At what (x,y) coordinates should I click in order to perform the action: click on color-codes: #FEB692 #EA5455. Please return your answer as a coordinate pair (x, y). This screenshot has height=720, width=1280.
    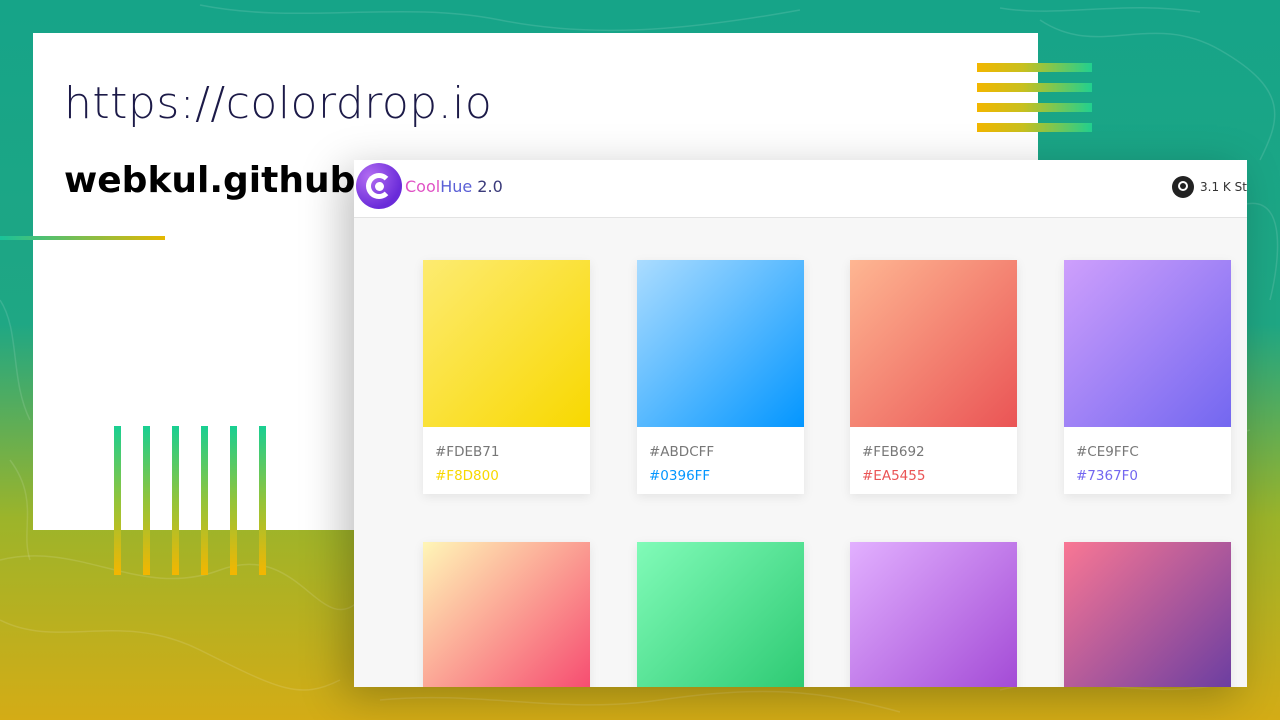
    Looking at the image, I should click on (933, 457).